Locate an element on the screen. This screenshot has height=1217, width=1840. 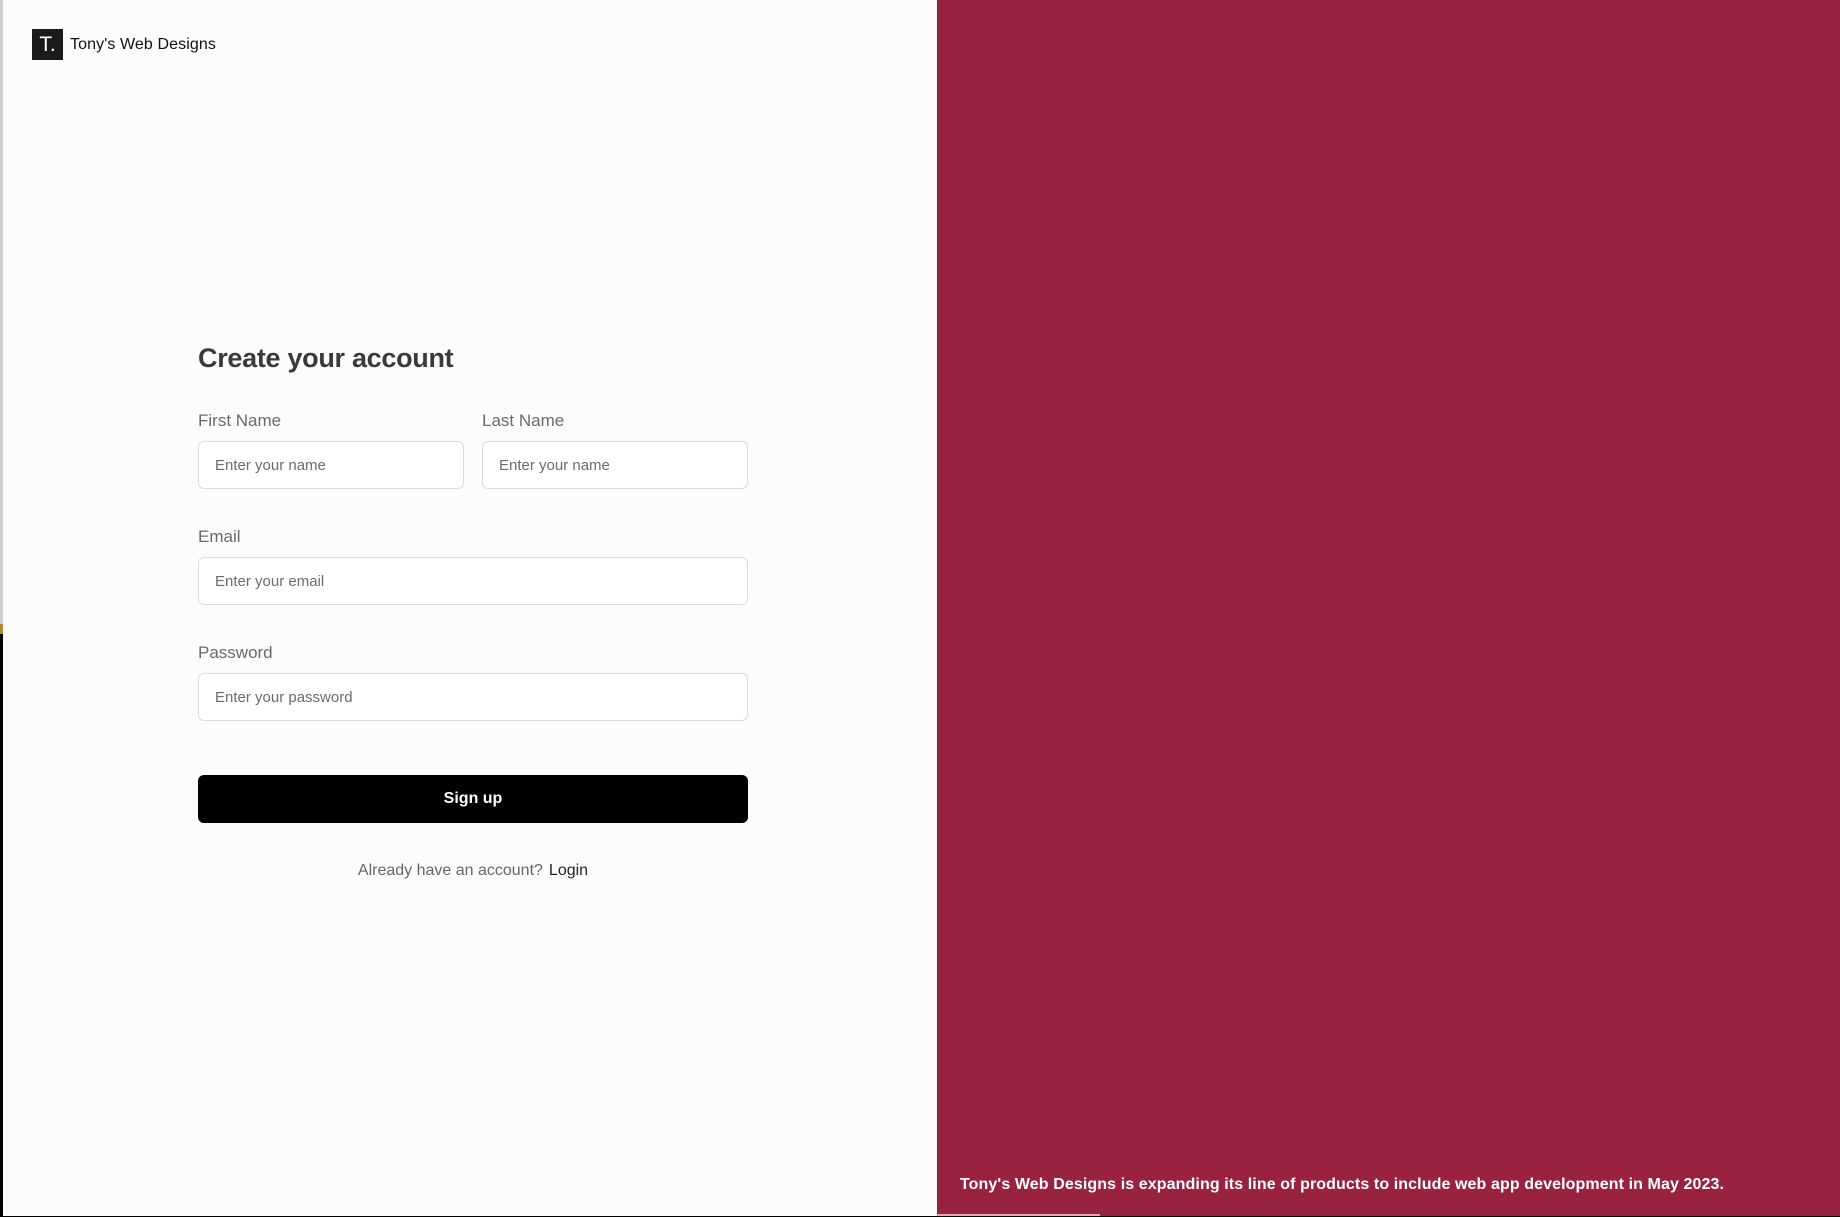
email-label: Email is located at coordinates (219, 536).